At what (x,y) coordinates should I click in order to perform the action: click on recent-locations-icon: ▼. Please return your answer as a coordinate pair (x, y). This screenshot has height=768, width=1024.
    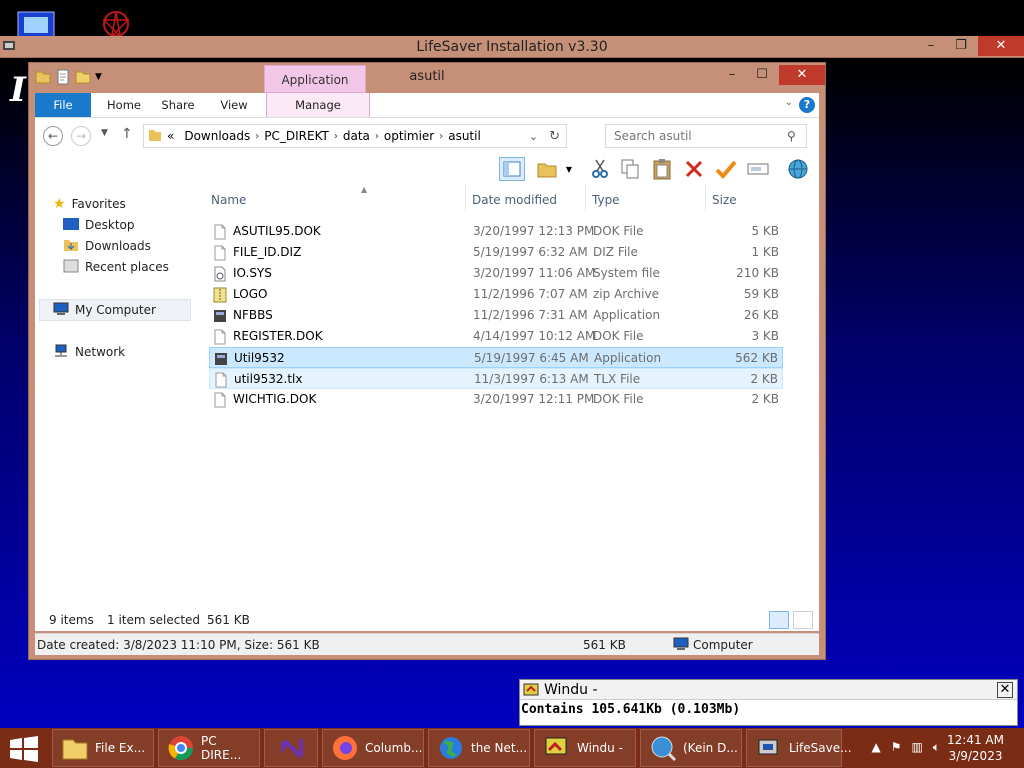
    Looking at the image, I should click on (104, 133).